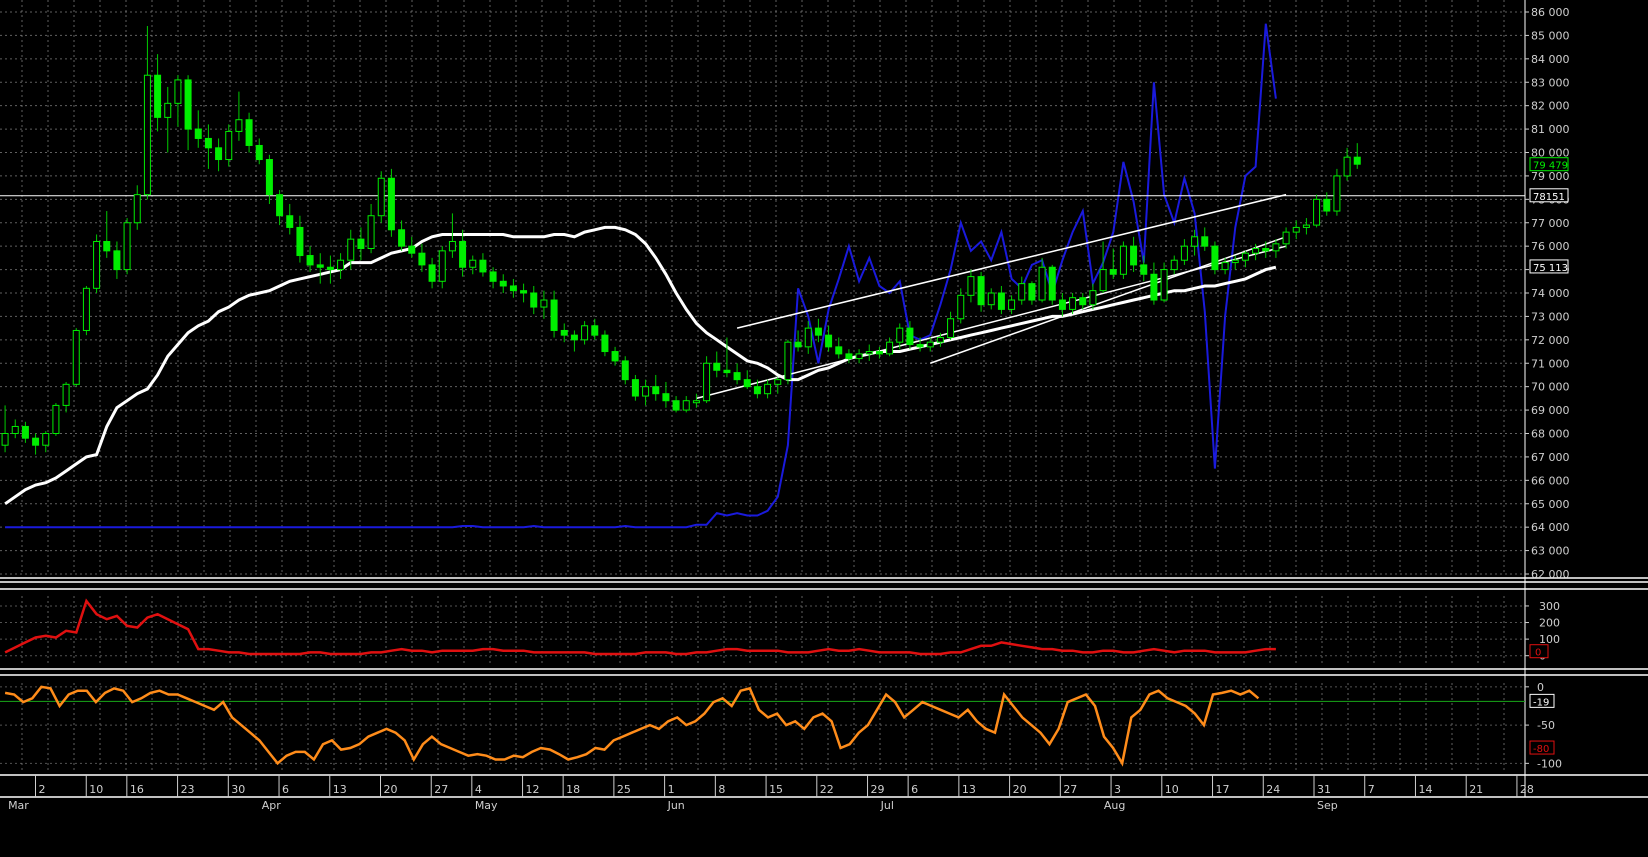  Describe the element at coordinates (441, 789) in the screenshot. I see `date-day-label: 27` at that location.